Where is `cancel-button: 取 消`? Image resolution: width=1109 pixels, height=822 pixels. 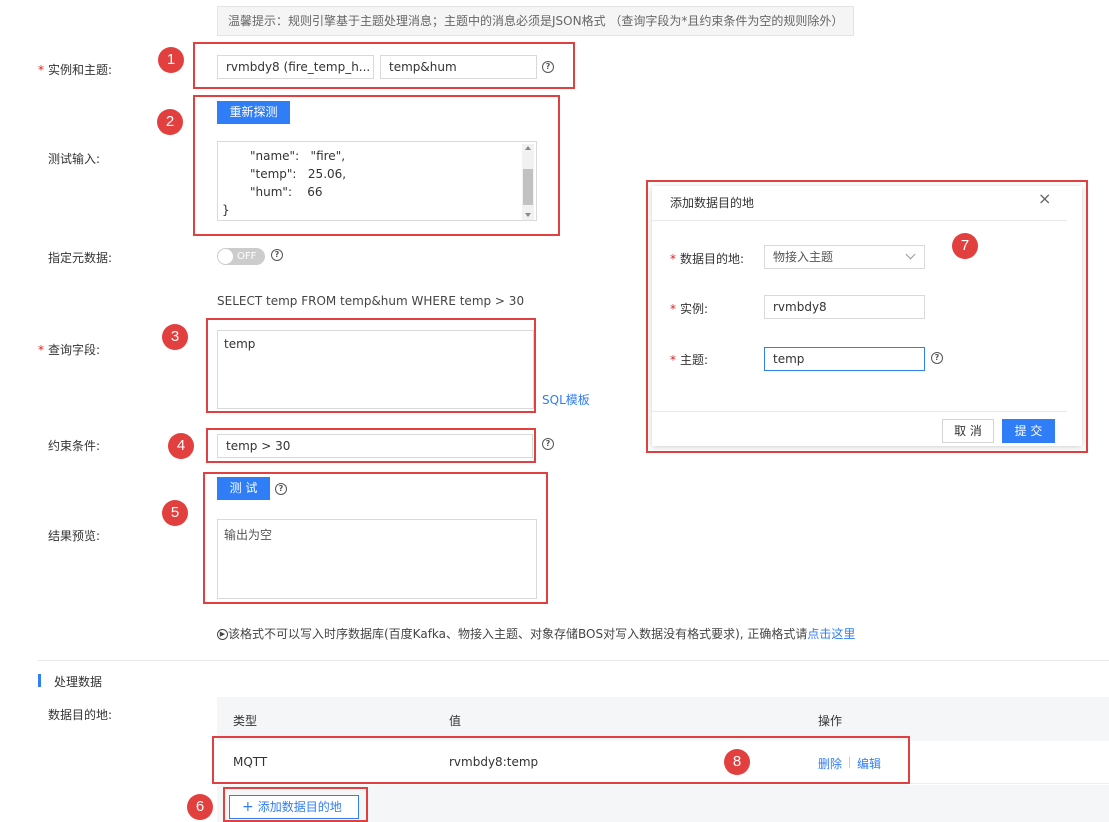
cancel-button: 取 消 is located at coordinates (968, 431).